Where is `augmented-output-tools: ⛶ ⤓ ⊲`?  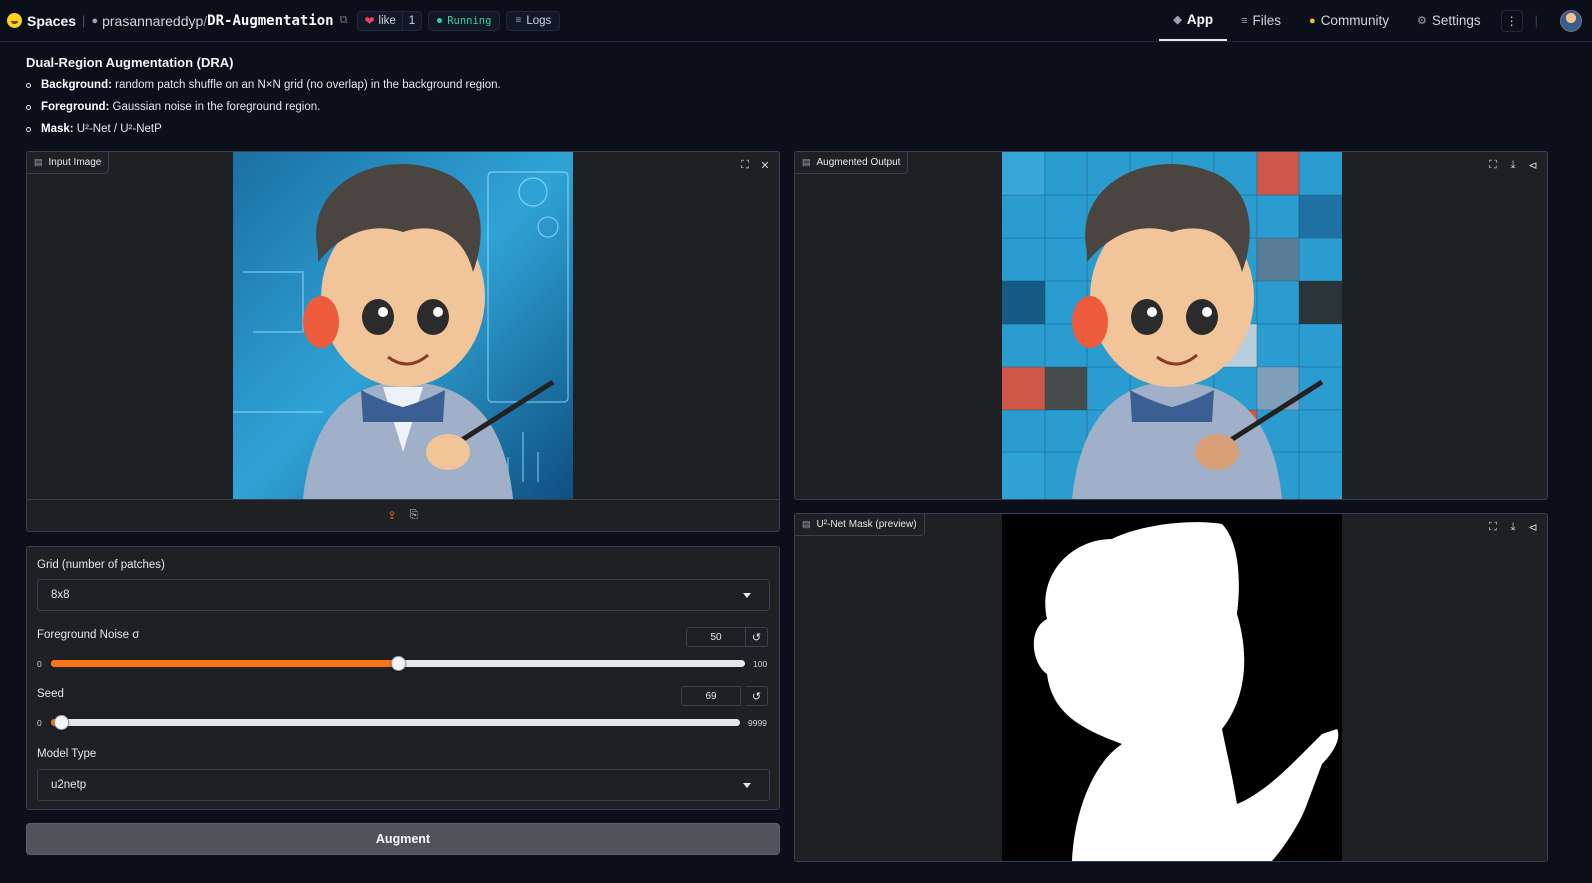 augmented-output-tools: ⛶ ⤓ ⊲ is located at coordinates (1513, 165).